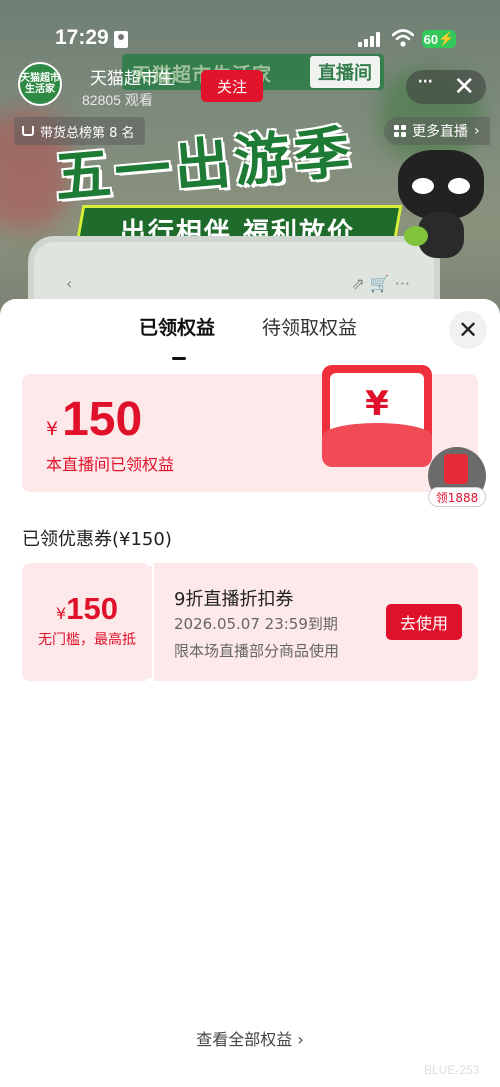 The width and height of the screenshot is (500, 1087). Describe the element at coordinates (250, 336) in the screenshot. I see `benefit-tabs: 已领权益 待领取权益` at that location.